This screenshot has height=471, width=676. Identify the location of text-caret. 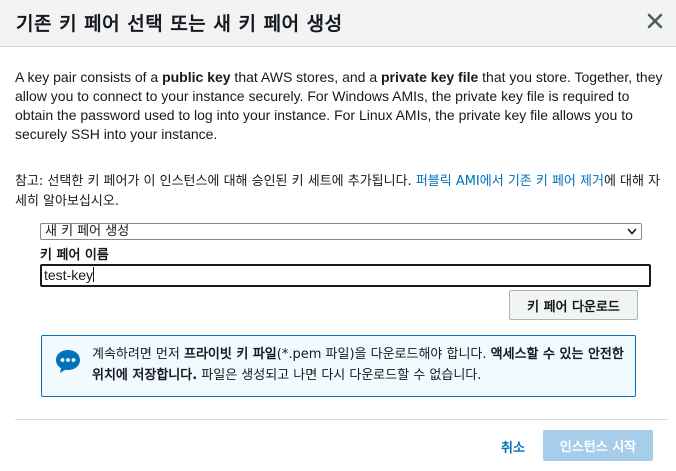
(94, 274).